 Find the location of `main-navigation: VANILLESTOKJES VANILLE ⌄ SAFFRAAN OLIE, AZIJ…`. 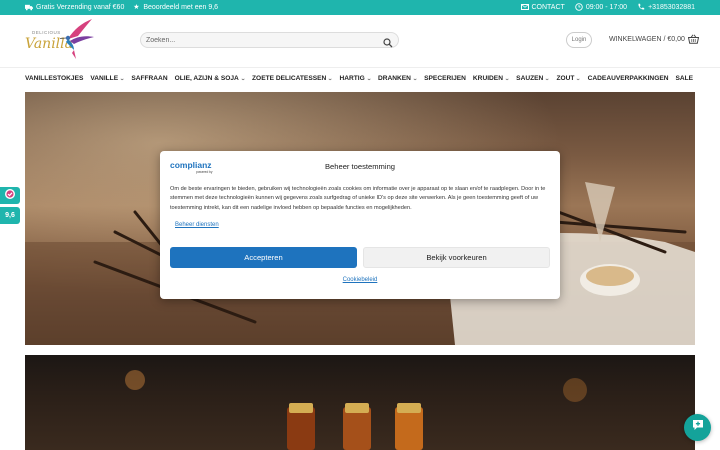

main-navigation: VANILLESTOKJES VANILLE ⌄ SAFFRAAN OLIE, AZIJ… is located at coordinates (360, 79).